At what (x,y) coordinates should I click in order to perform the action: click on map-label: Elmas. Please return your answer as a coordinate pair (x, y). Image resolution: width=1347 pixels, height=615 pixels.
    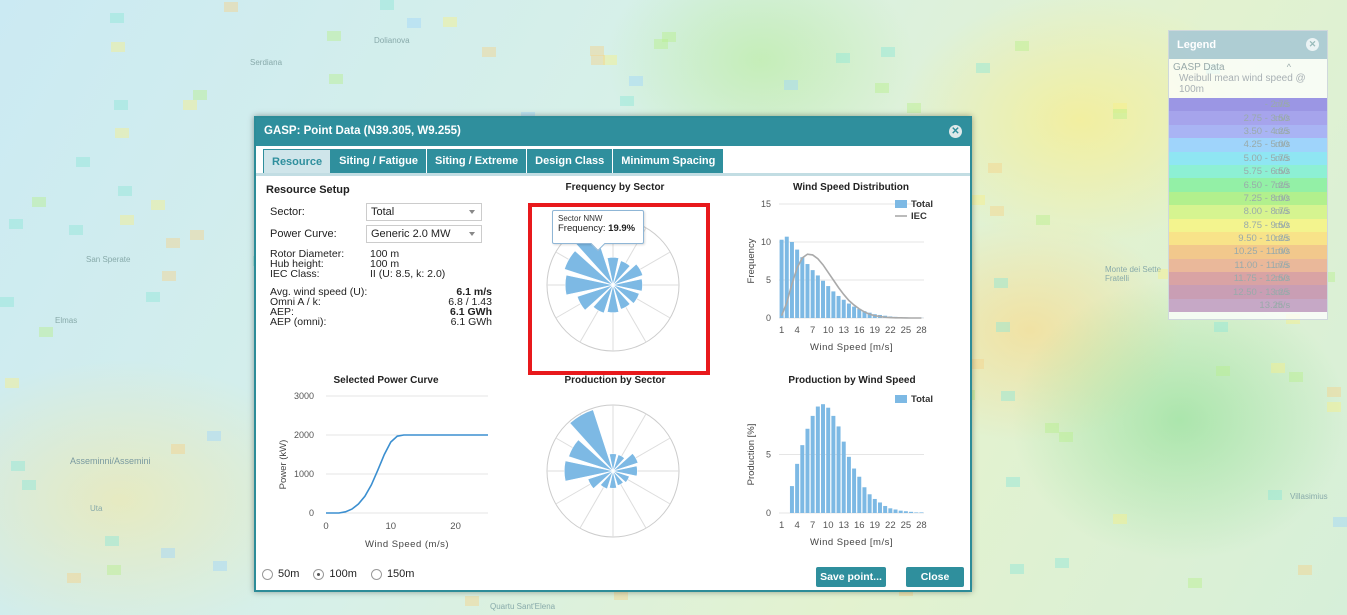
    Looking at the image, I should click on (66, 320).